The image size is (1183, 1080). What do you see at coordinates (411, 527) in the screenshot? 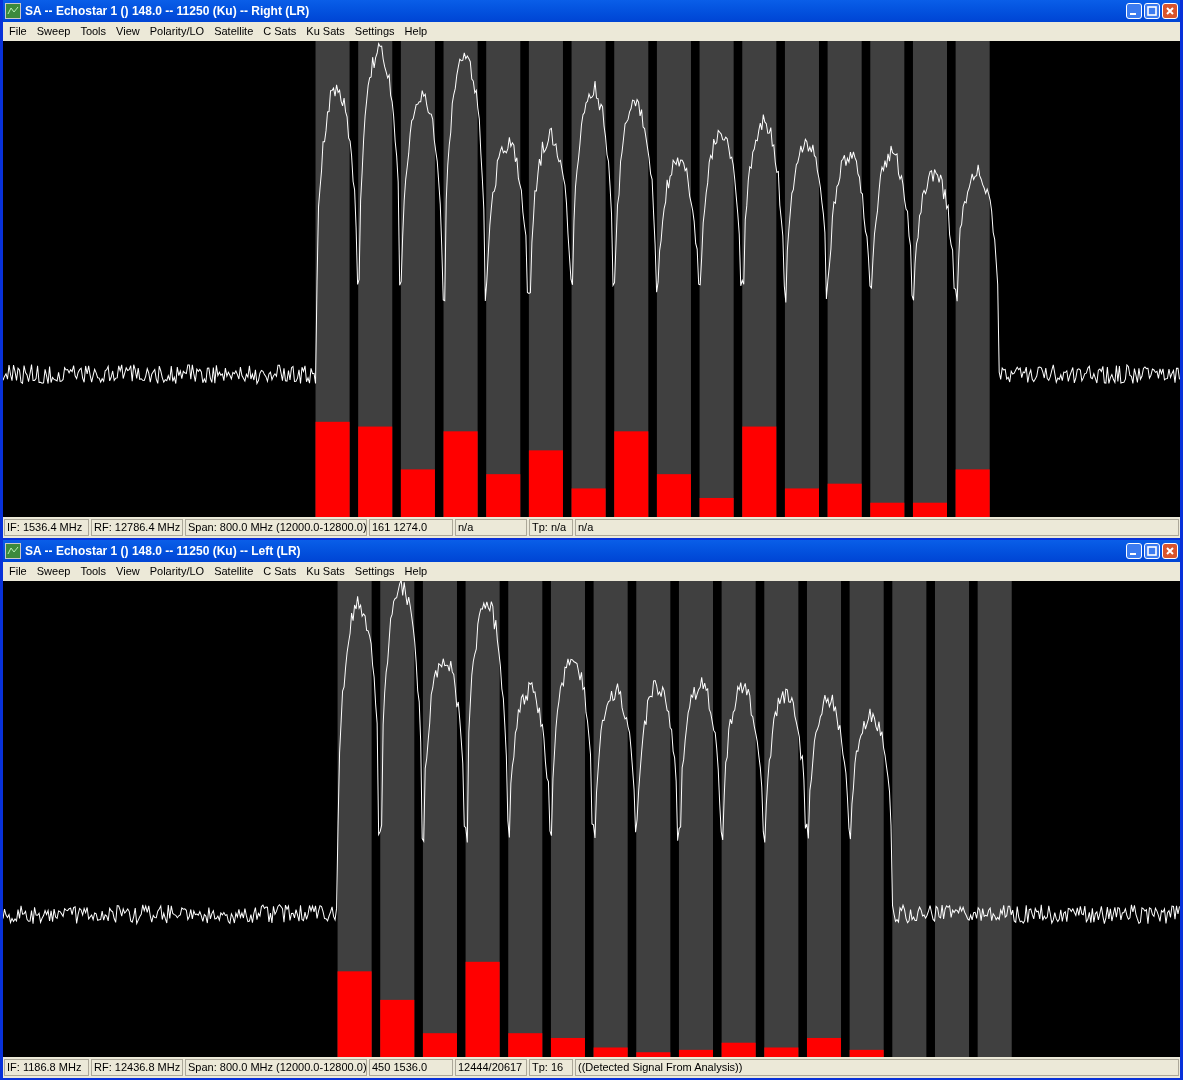
I see `status-field: 161 1274.0` at bounding box center [411, 527].